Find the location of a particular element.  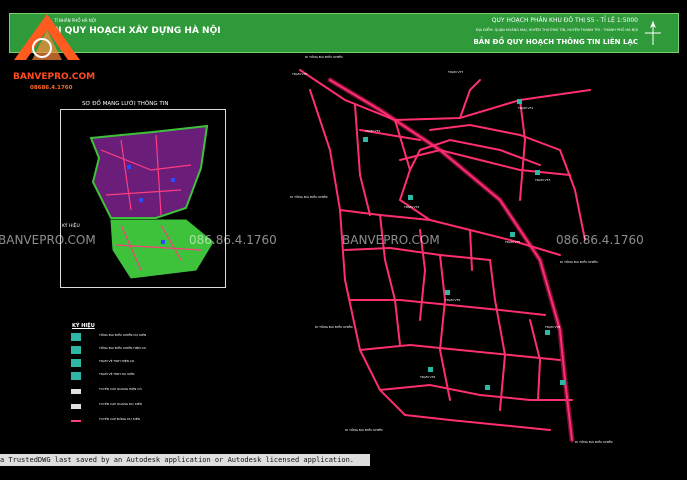

legend-item: TUYẾN CÁP QUANG HIỆN CÓ is located at coordinates (106, 390).